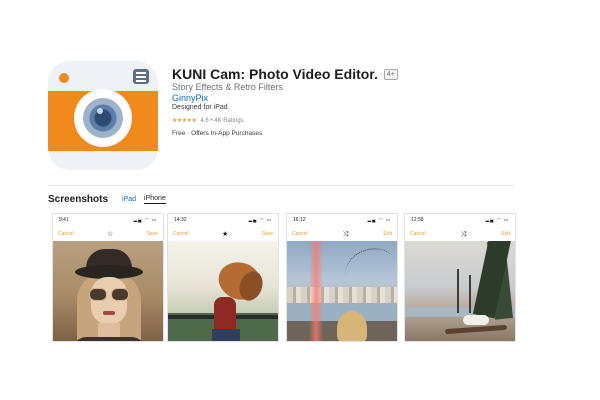 Image resolution: width=600 pixels, height=400 pixels. Describe the element at coordinates (190, 98) in the screenshot. I see `developer-link: GinnyPix` at that location.